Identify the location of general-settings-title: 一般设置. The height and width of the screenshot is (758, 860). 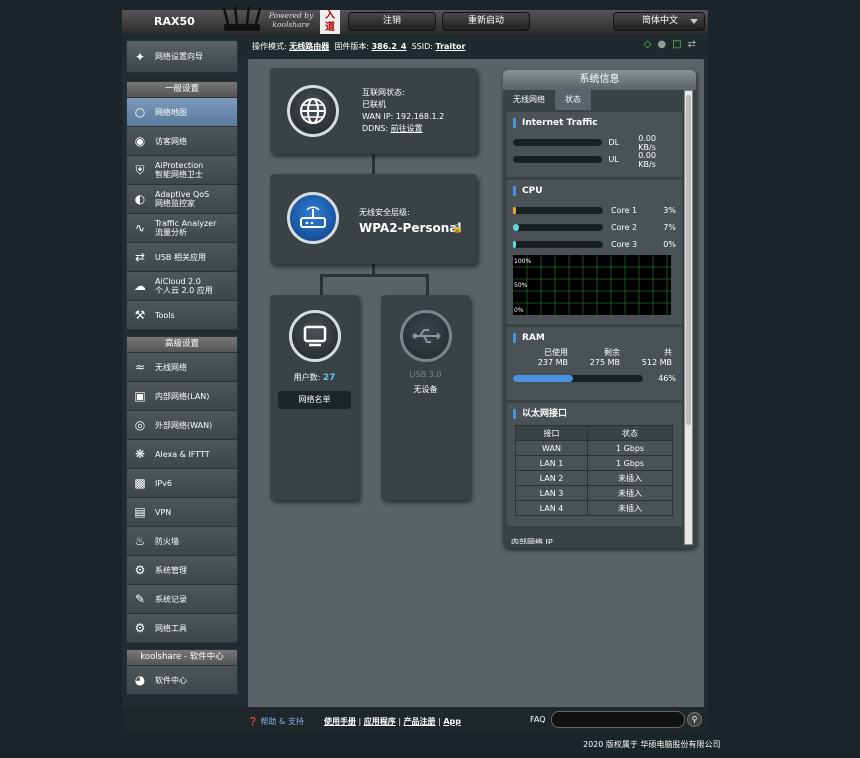
(182, 89).